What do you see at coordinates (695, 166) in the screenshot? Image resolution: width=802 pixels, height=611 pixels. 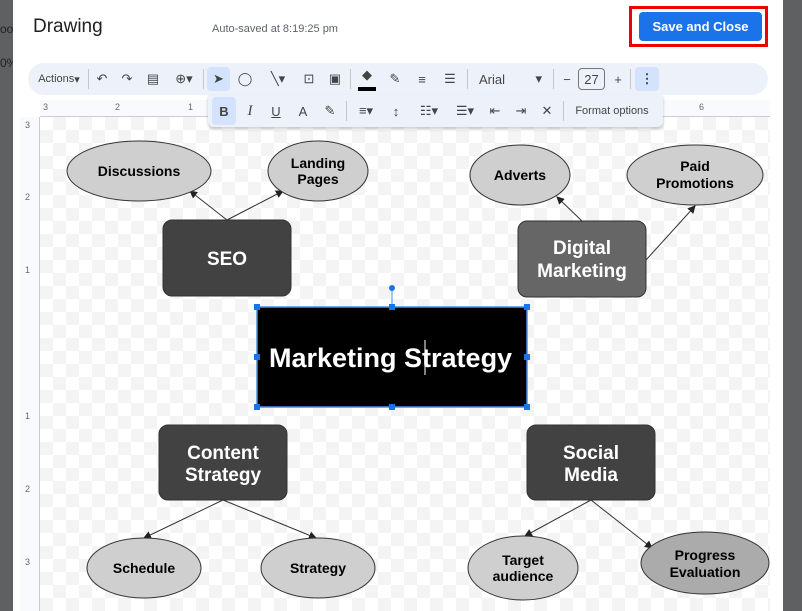 I see `node-label: Paid` at bounding box center [695, 166].